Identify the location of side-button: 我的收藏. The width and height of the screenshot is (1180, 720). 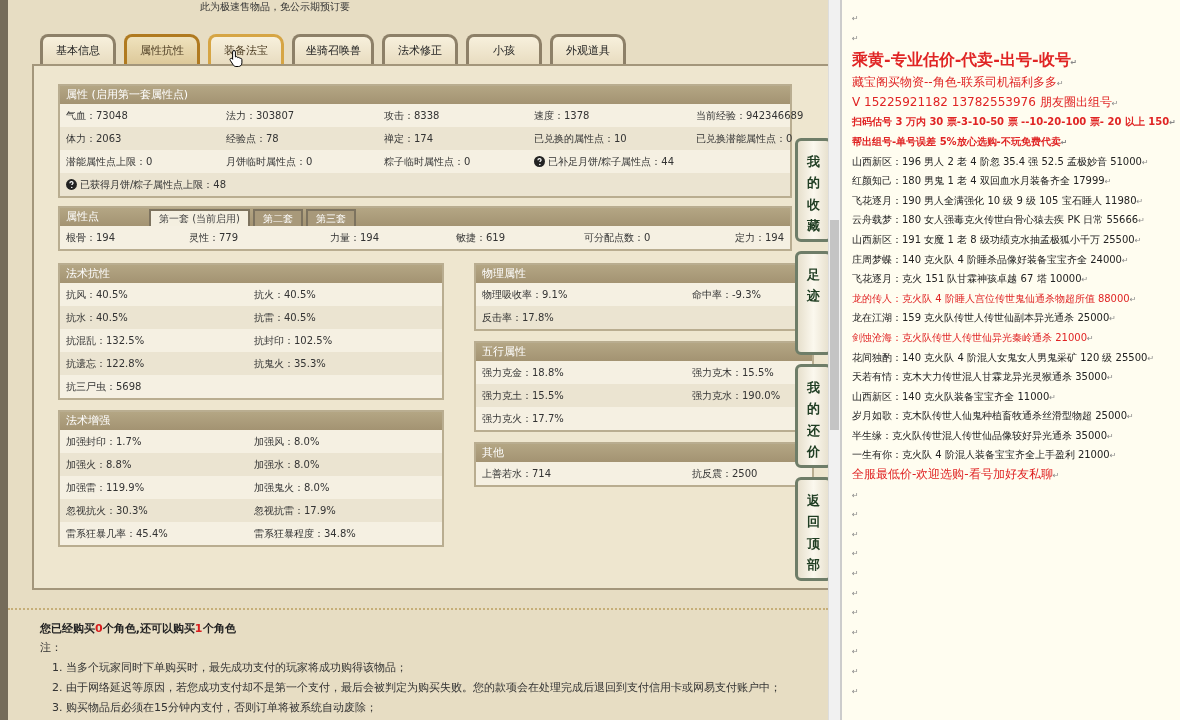
(811, 190).